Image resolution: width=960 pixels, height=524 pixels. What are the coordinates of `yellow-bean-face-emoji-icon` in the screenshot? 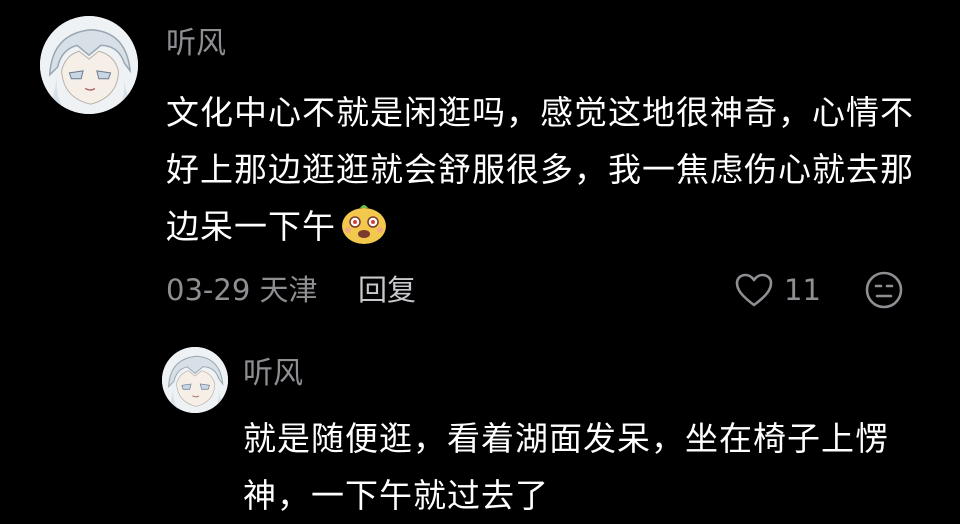 It's located at (364, 223).